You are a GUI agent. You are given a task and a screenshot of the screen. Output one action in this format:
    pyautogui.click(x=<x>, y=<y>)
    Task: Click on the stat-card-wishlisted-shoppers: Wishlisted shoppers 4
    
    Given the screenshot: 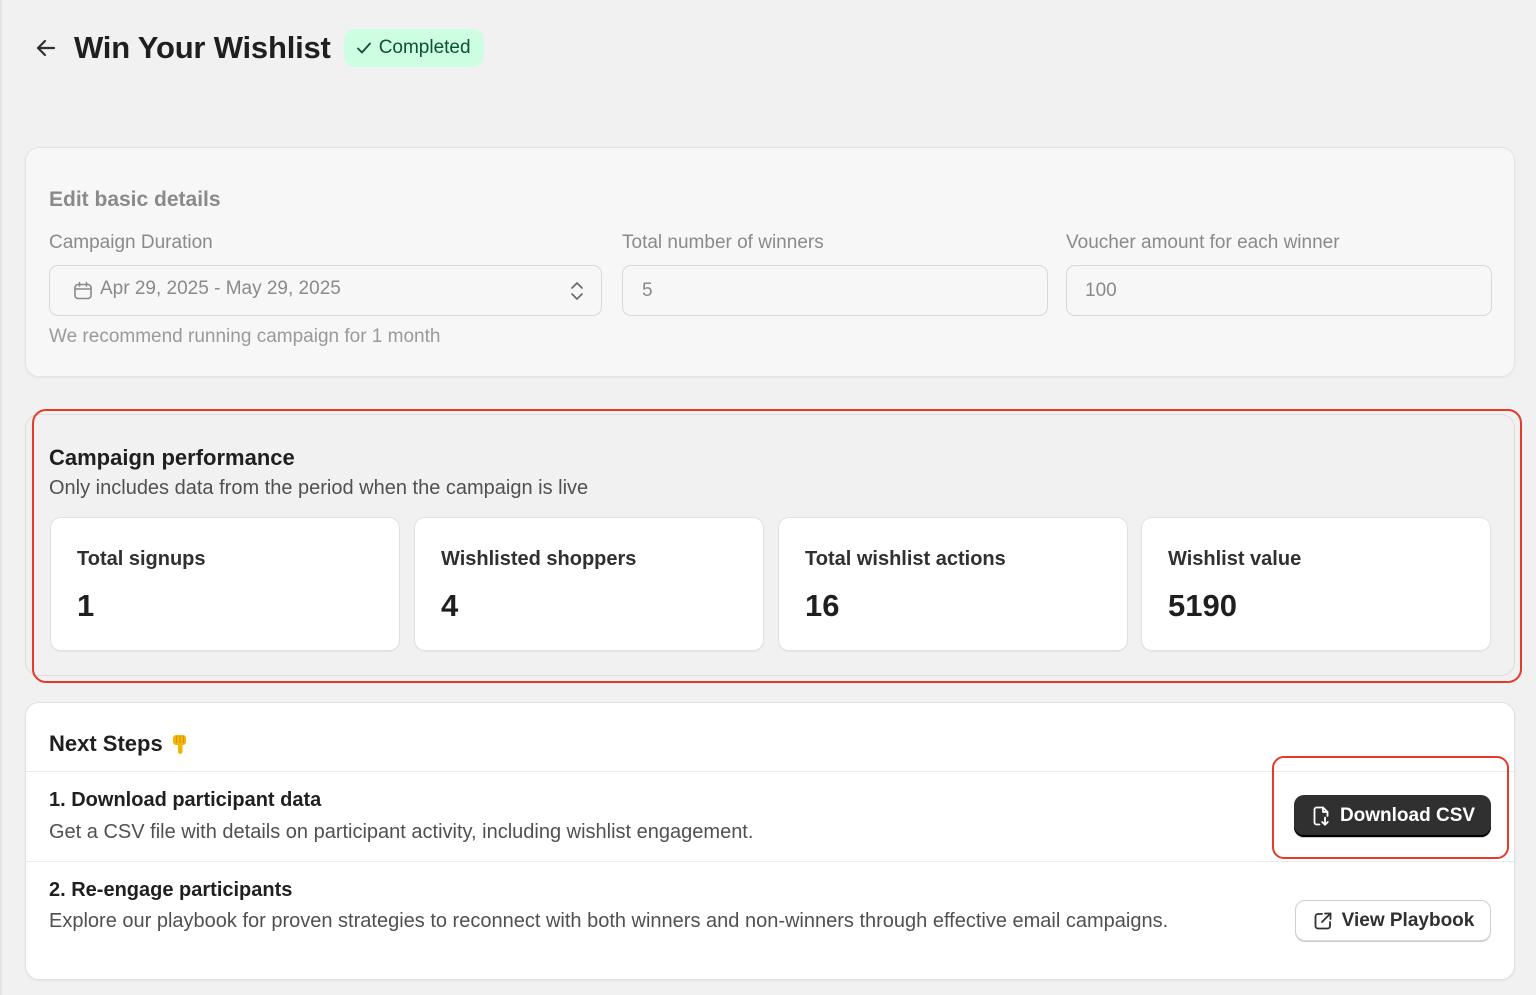 What is the action you would take?
    pyautogui.click(x=589, y=584)
    